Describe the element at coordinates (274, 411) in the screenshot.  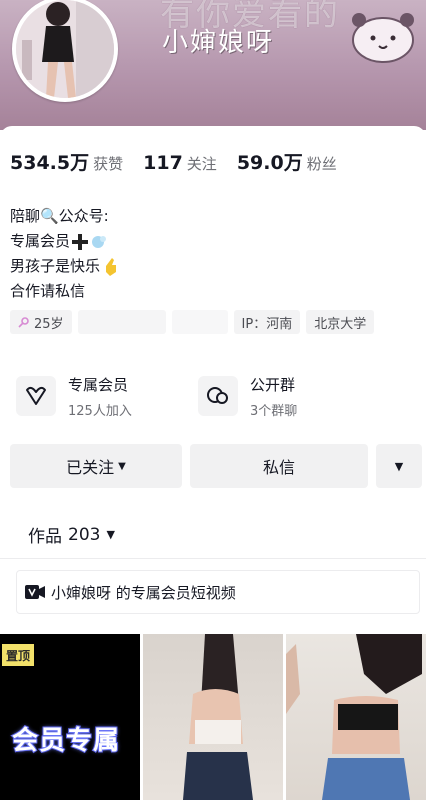
I see `group-sub: 3个群聊` at that location.